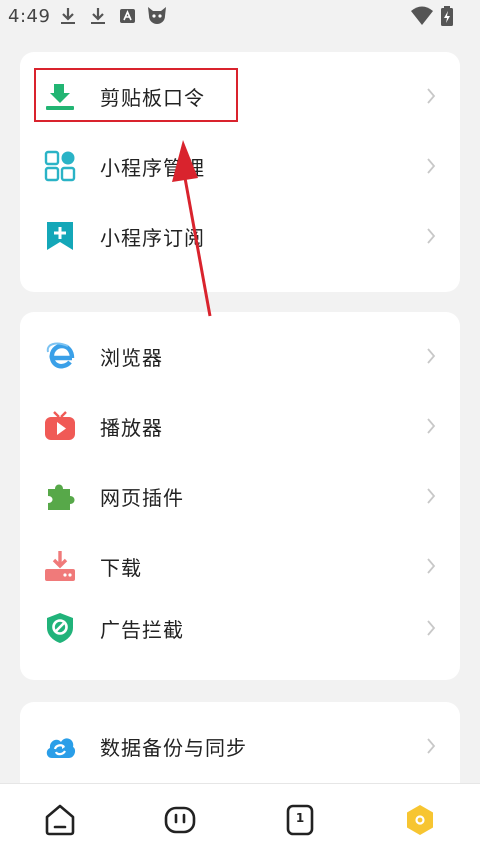 Image resolution: width=480 pixels, height=856 pixels. I want to click on robot-face-icon, so click(180, 820).